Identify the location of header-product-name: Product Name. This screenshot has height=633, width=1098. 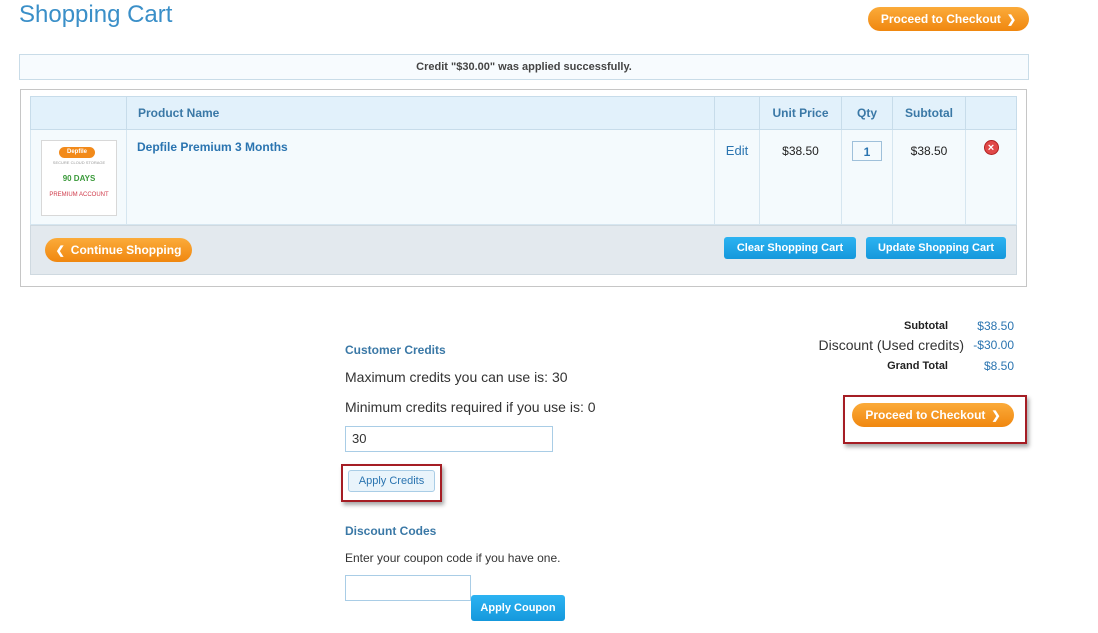
(420, 113).